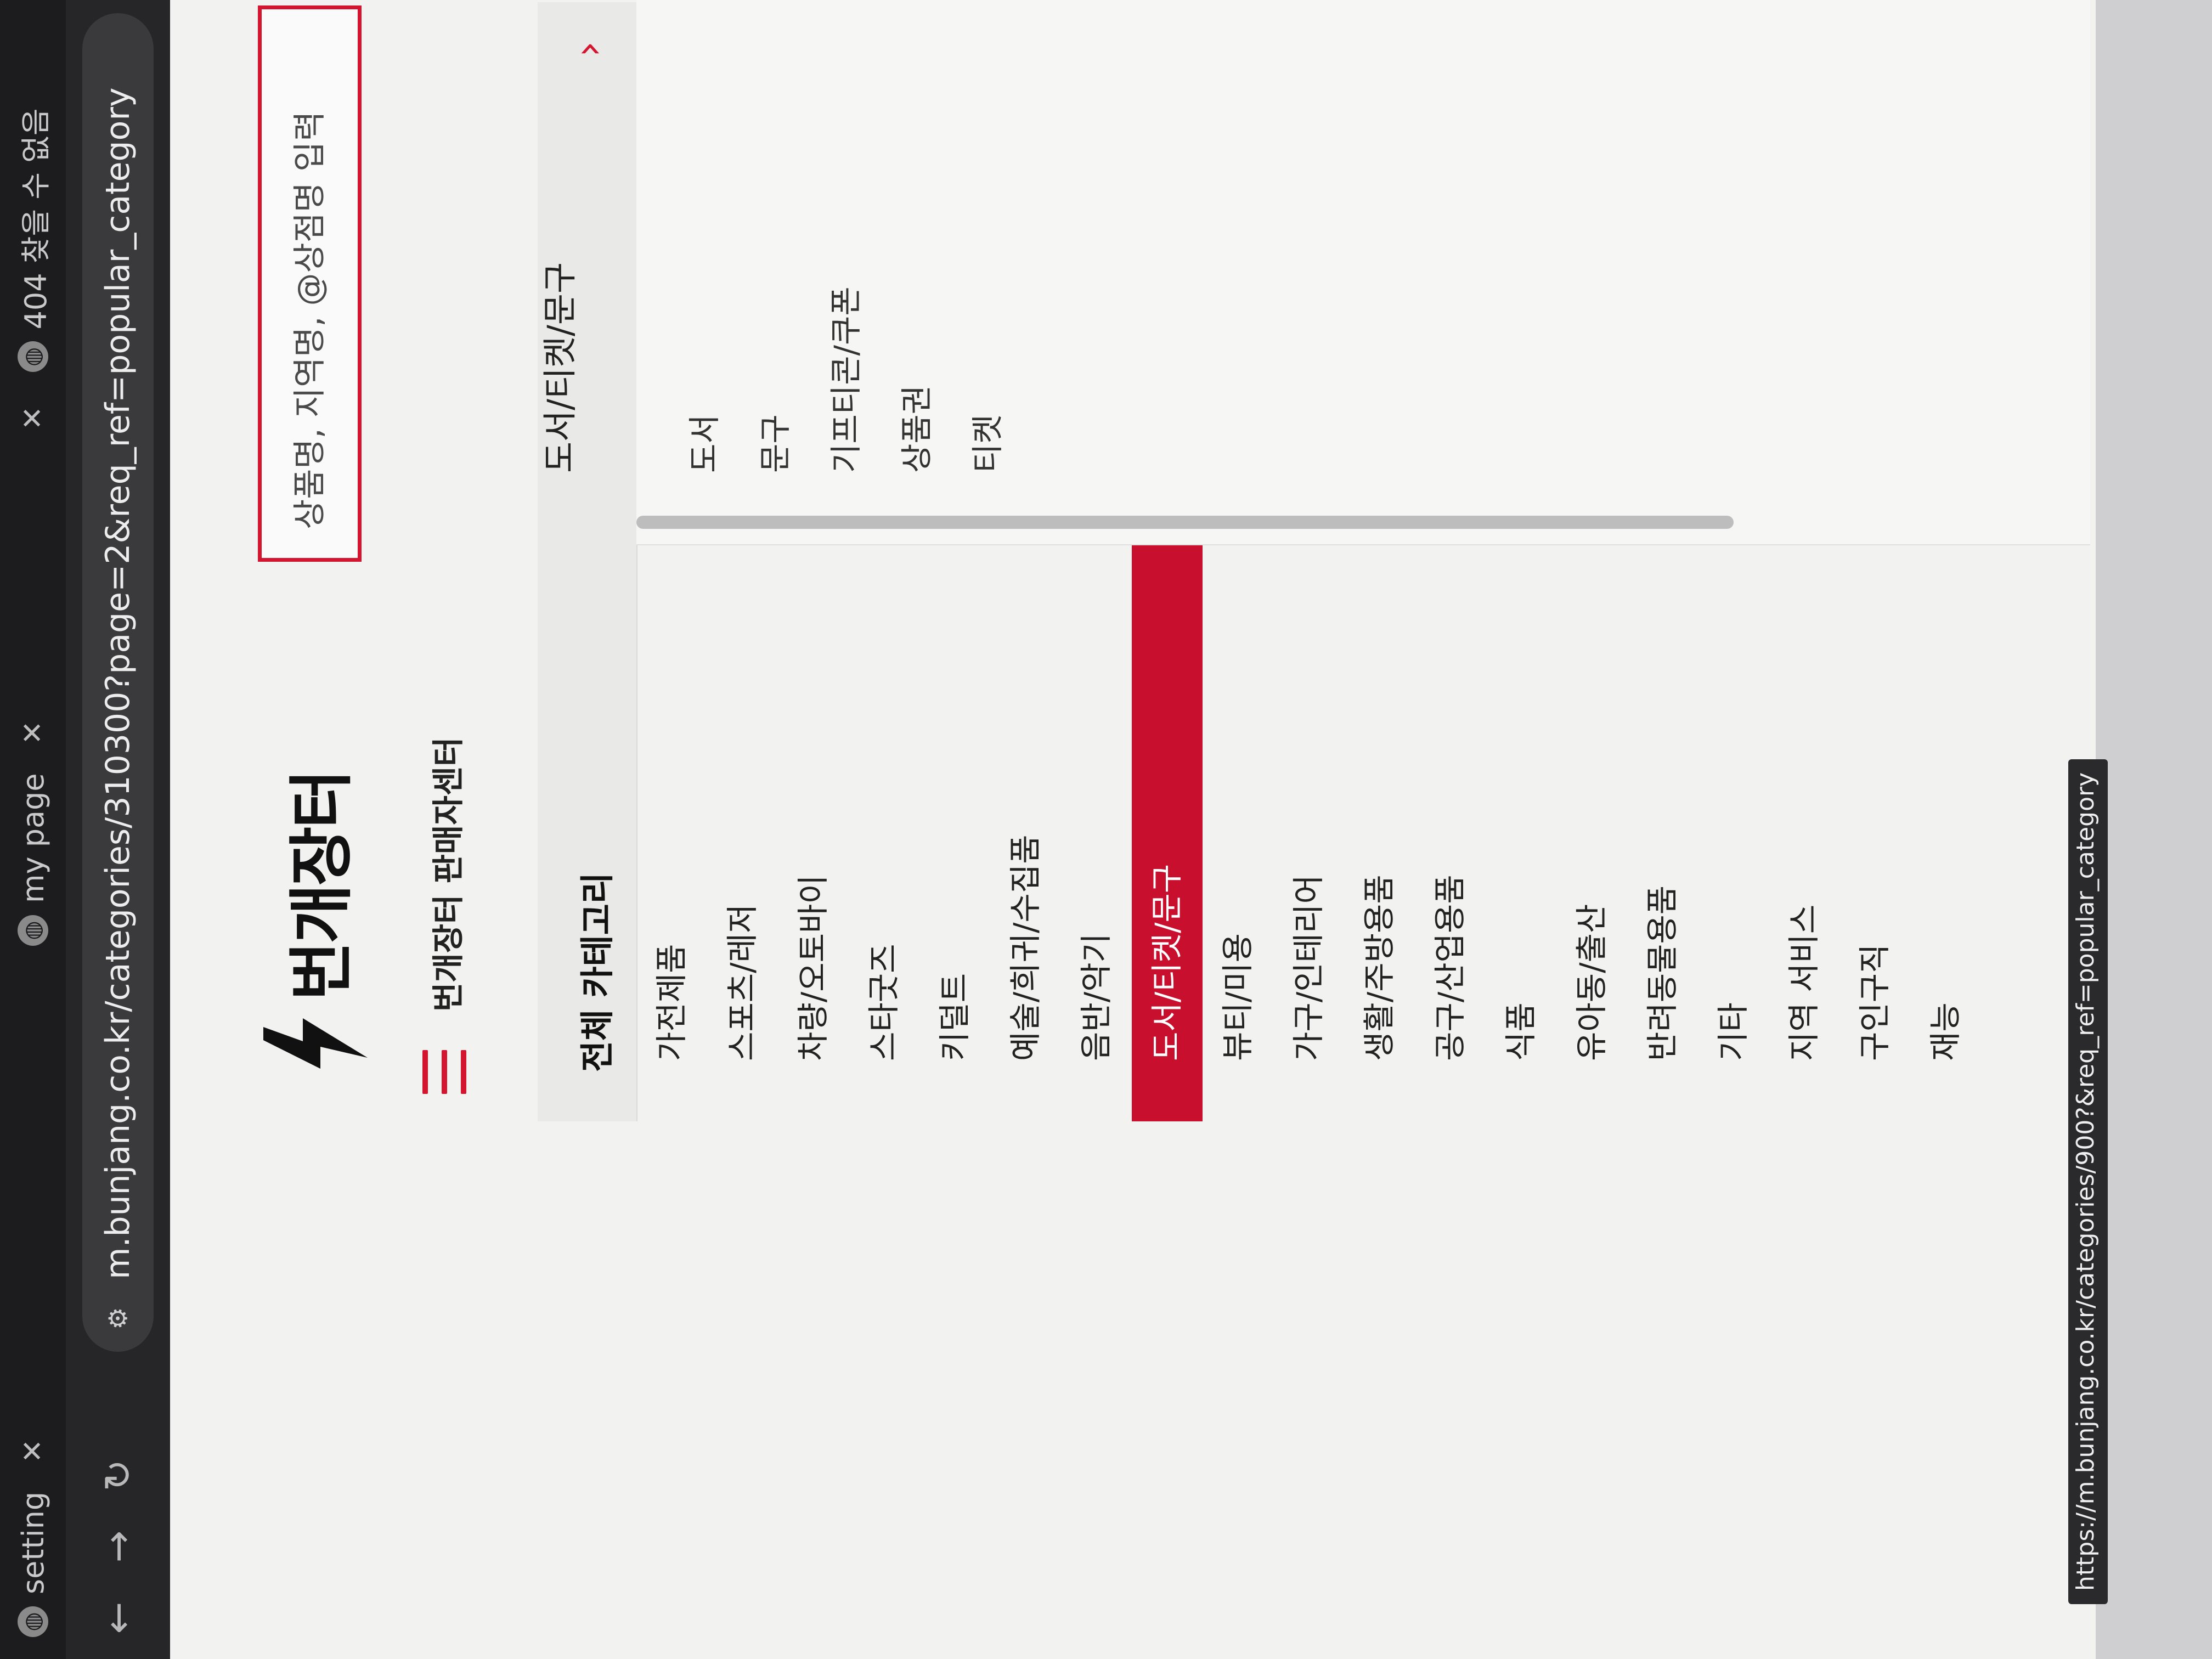 The width and height of the screenshot is (2212, 1659). What do you see at coordinates (1662, 973) in the screenshot?
I see `category-item-label: 반려동물용품` at bounding box center [1662, 973].